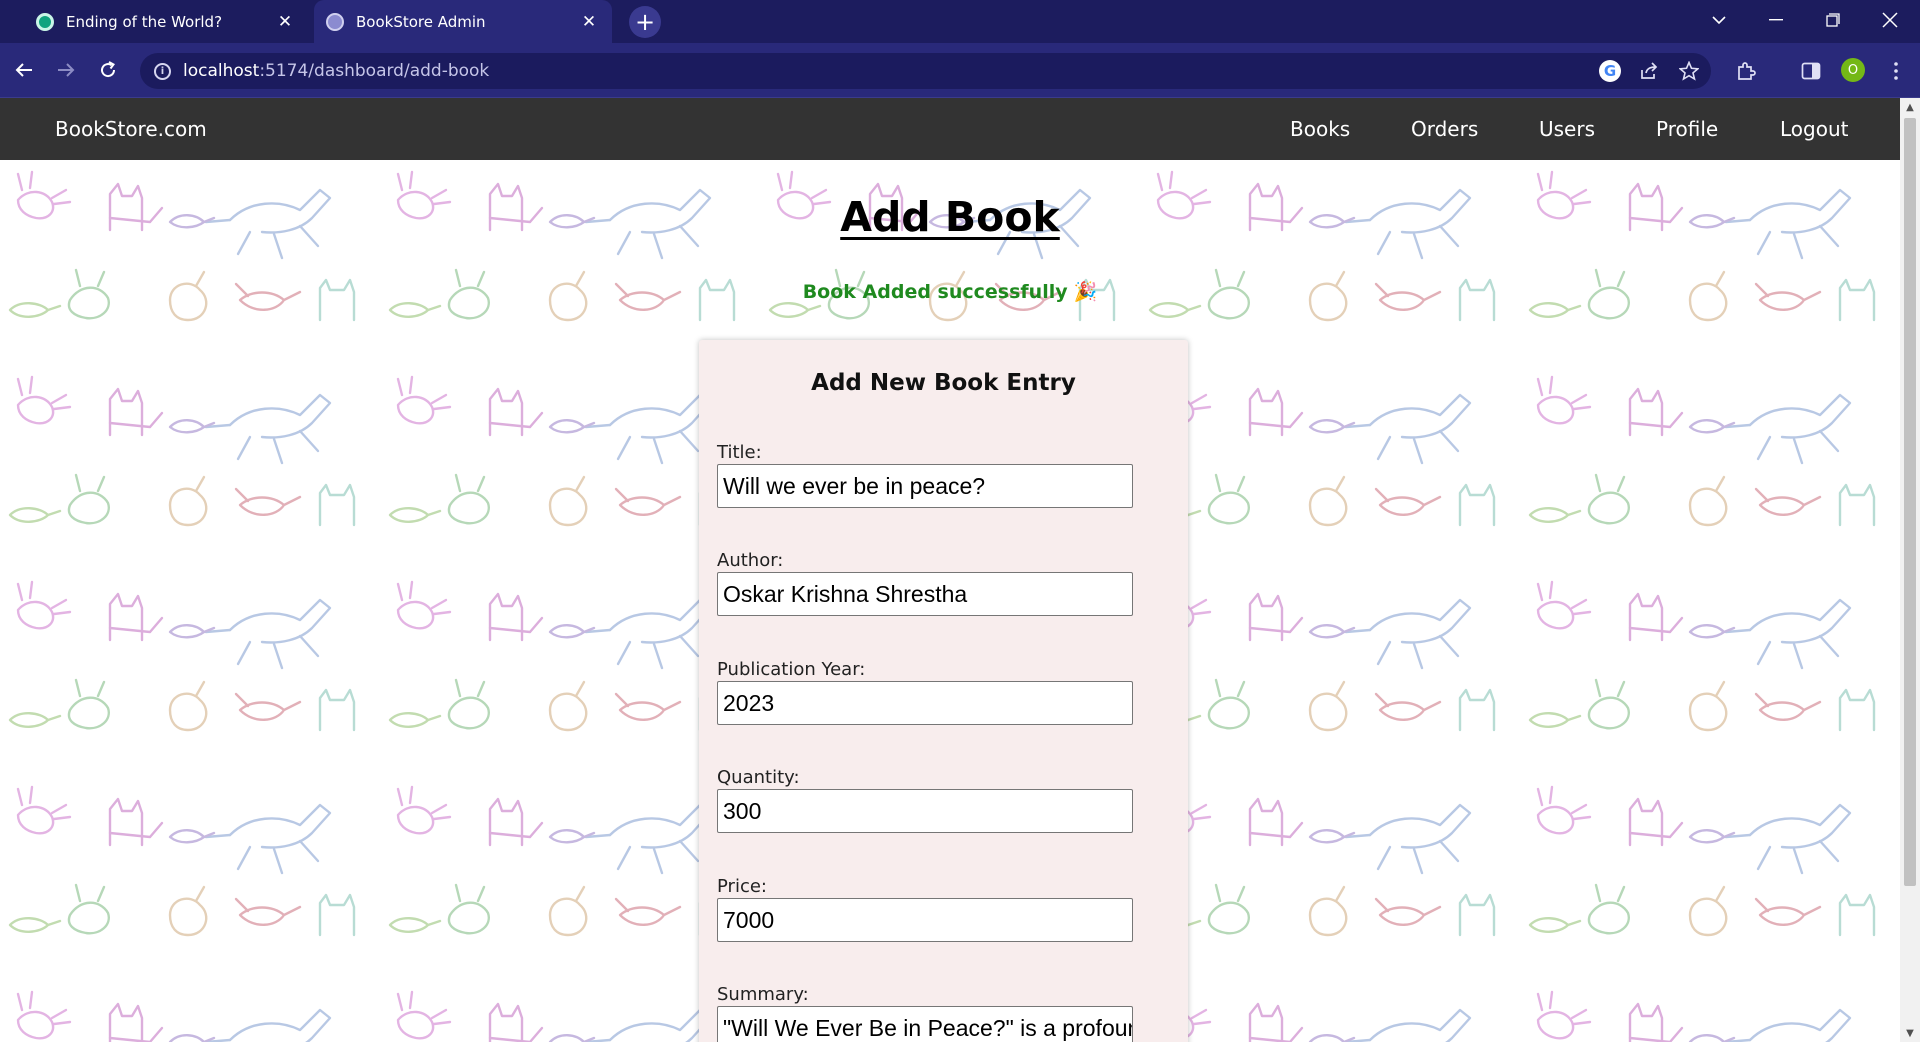 The width and height of the screenshot is (1920, 1042). I want to click on party-popper-icon: 🎉, so click(1085, 292).